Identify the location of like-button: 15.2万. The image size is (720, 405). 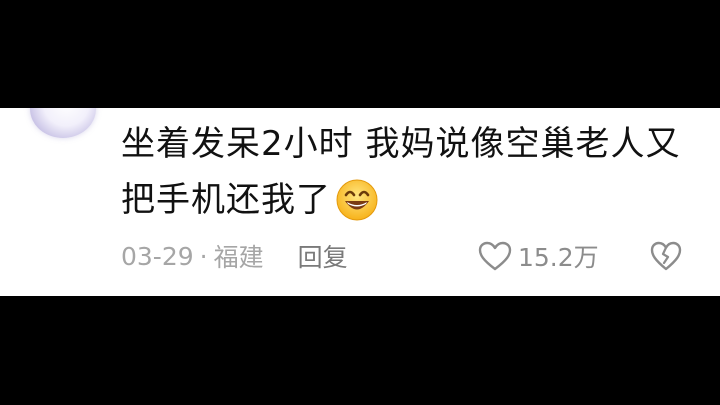
(538, 256).